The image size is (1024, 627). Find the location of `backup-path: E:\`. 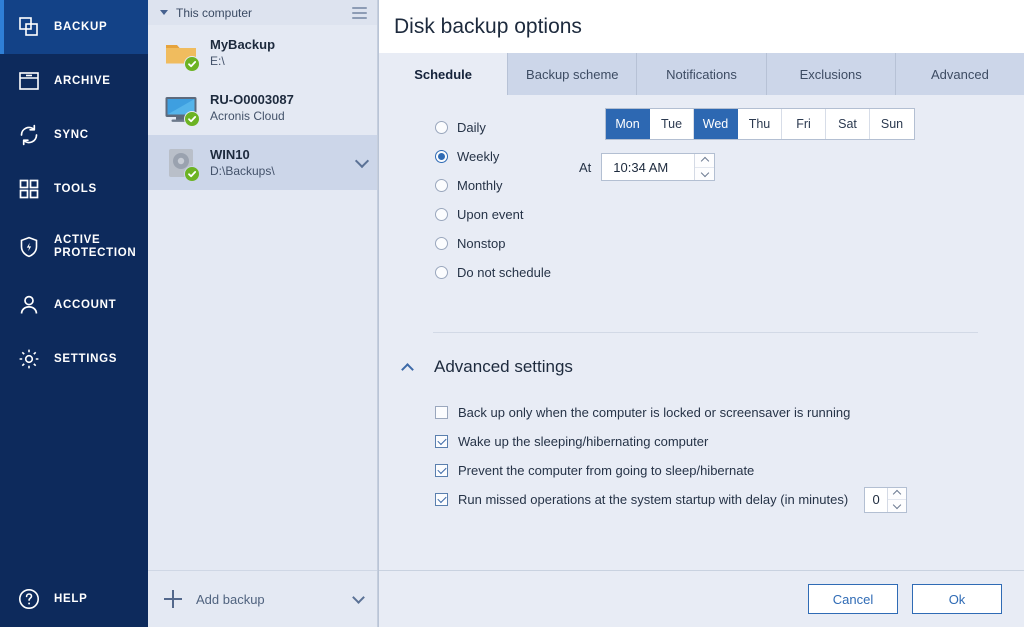

backup-path: E:\ is located at coordinates (217, 61).